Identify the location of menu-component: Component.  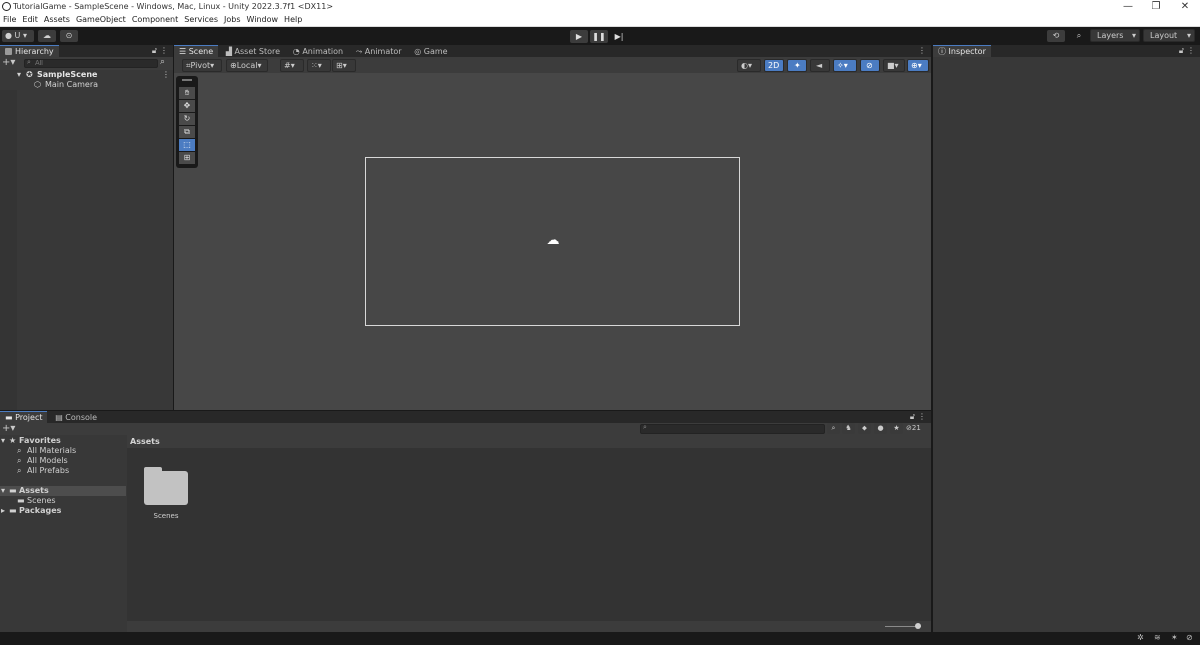
(155, 20).